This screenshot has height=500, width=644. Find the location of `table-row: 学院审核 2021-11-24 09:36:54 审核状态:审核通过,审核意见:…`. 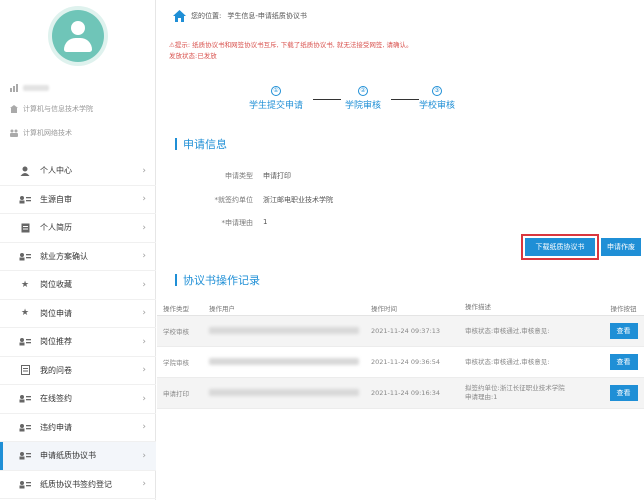

table-row: 学院审核 2021-11-24 09:36:54 审核状态:审核通过,审核意见:… is located at coordinates (400, 362).